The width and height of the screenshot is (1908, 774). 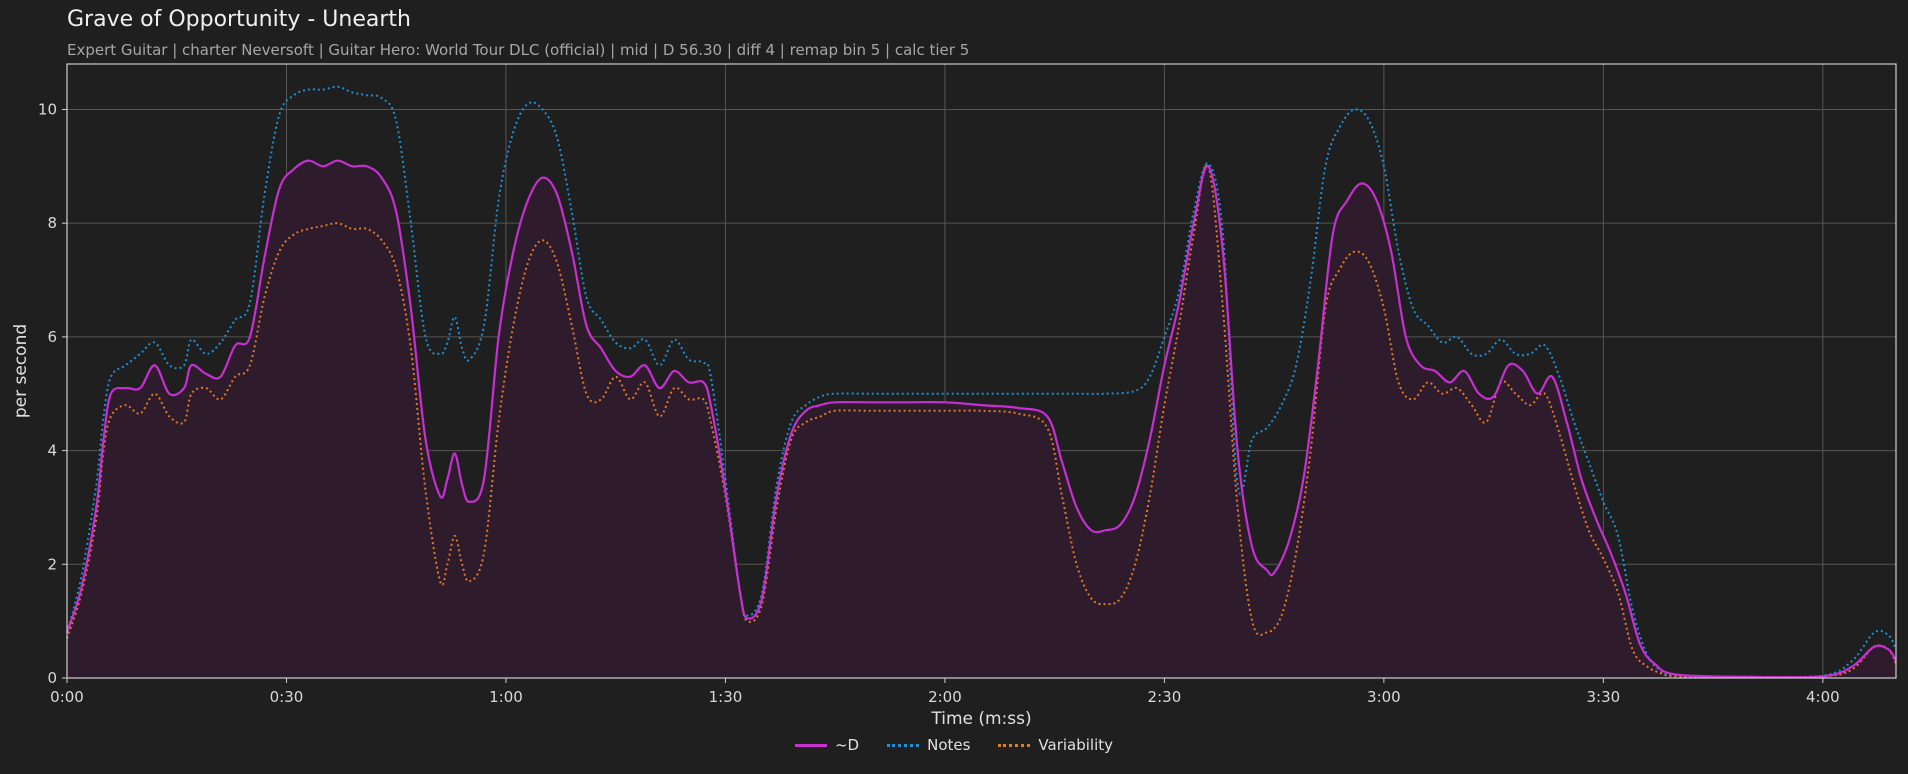 I want to click on x-tick-label: 0:00, so click(x=67, y=697).